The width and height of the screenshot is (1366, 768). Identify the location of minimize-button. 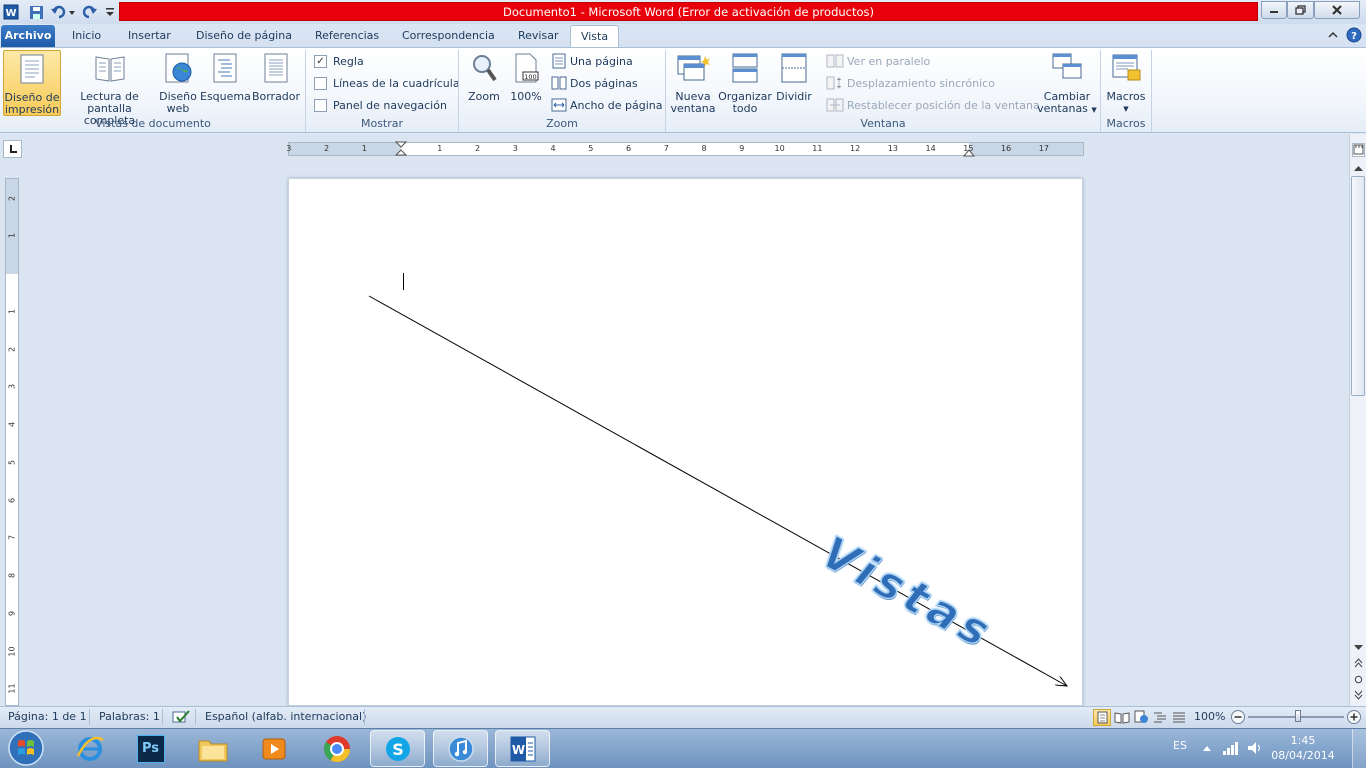
(1274, 10).